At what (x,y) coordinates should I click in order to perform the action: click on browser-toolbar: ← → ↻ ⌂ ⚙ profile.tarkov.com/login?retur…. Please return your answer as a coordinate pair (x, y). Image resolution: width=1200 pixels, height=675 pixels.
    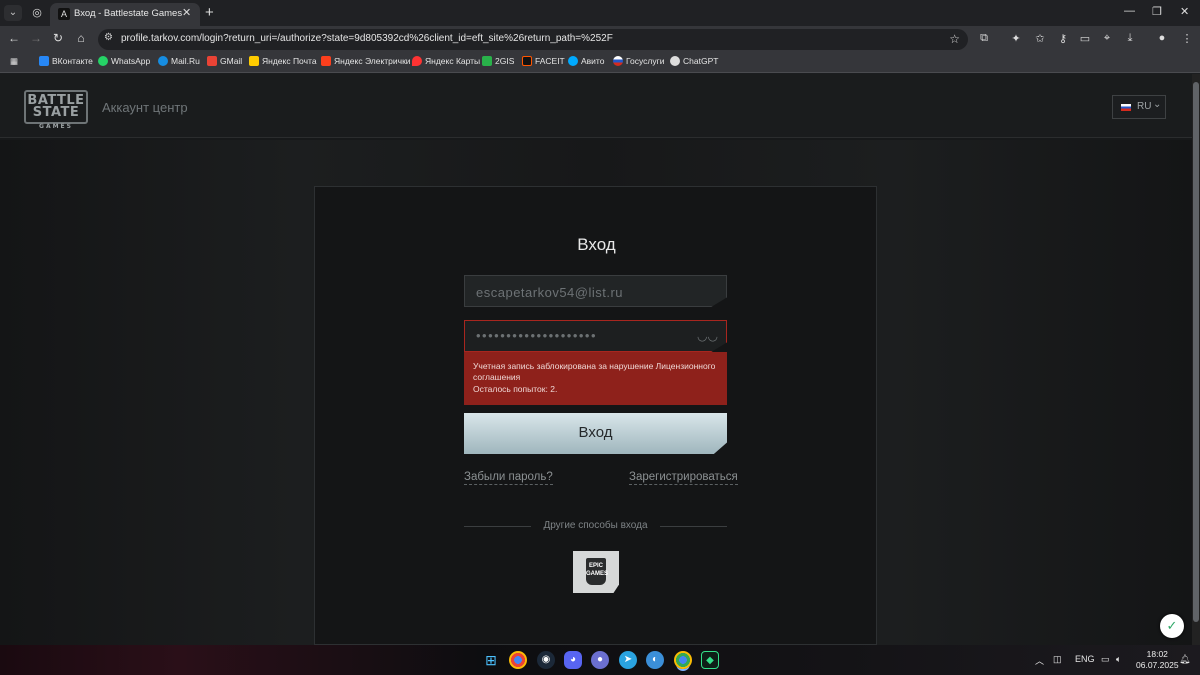
    Looking at the image, I should click on (600, 39).